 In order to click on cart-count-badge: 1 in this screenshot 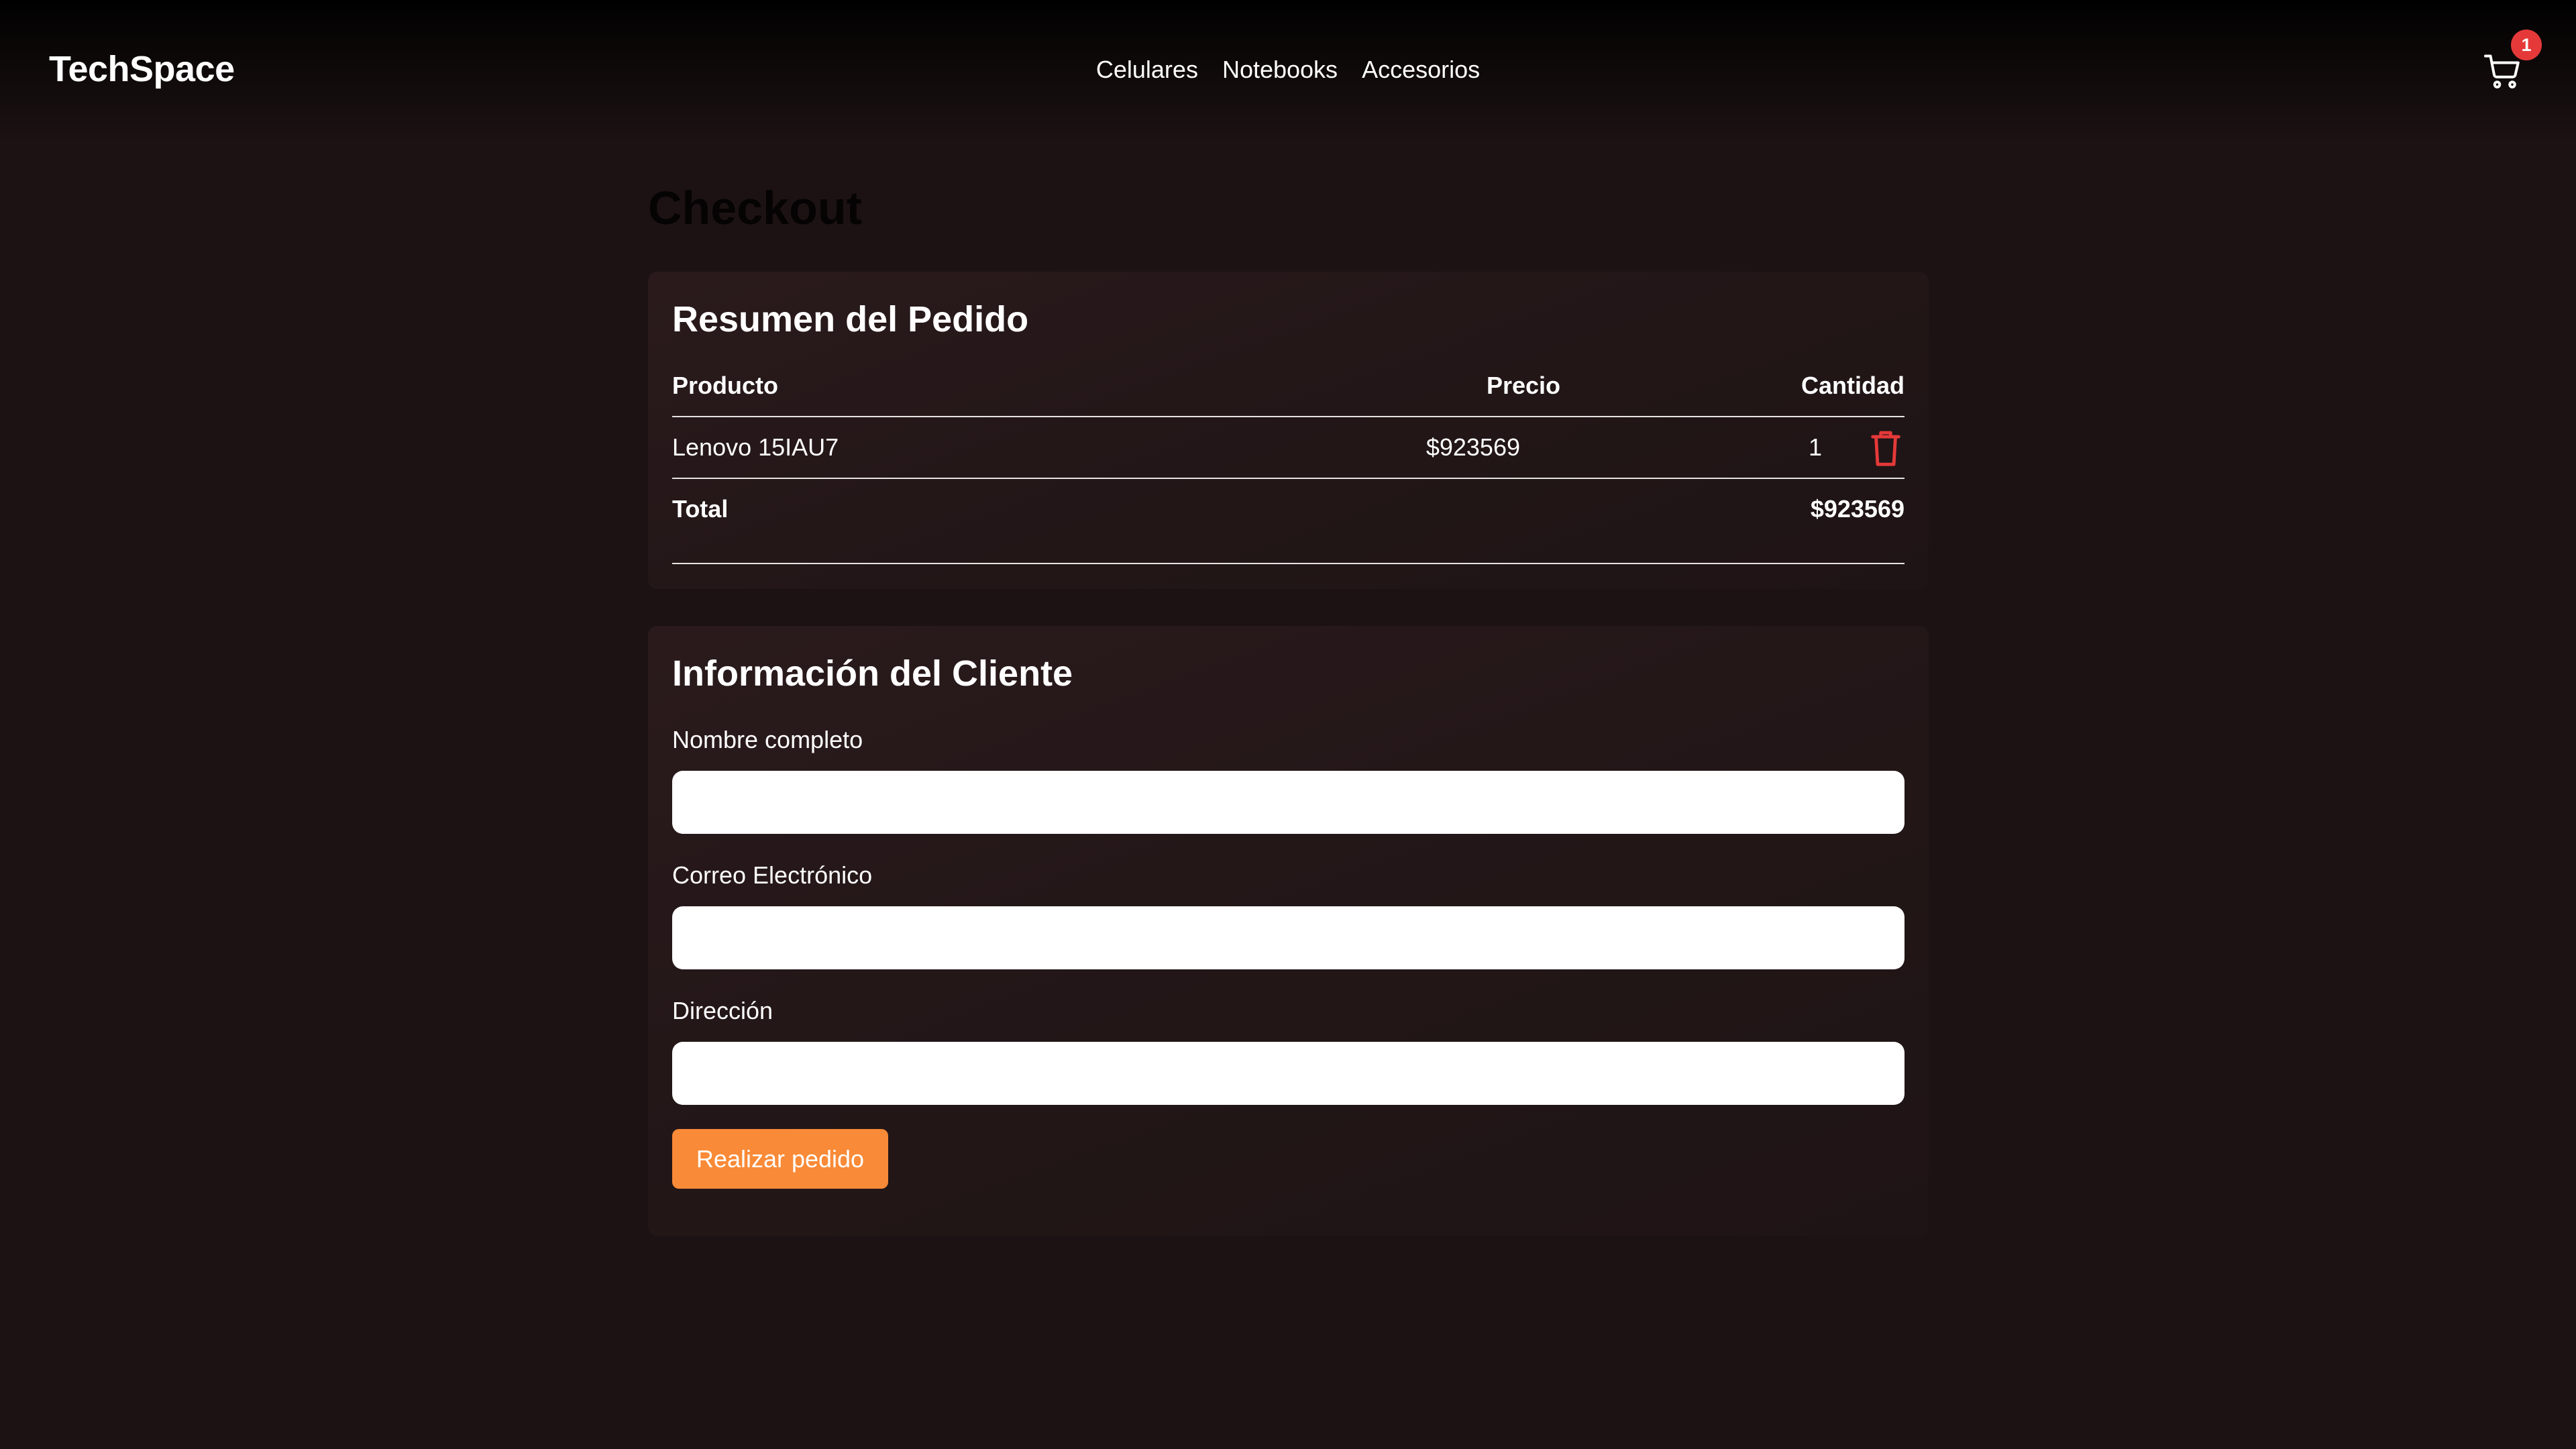, I will do `click(2526, 45)`.